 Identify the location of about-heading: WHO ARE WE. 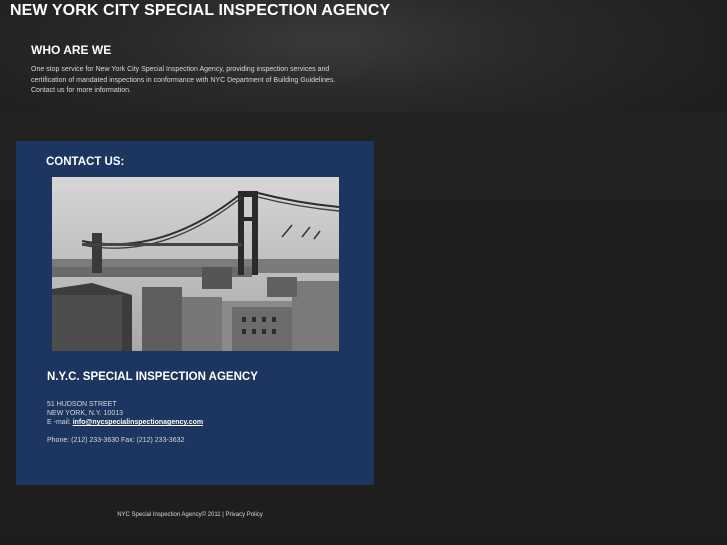
(71, 50).